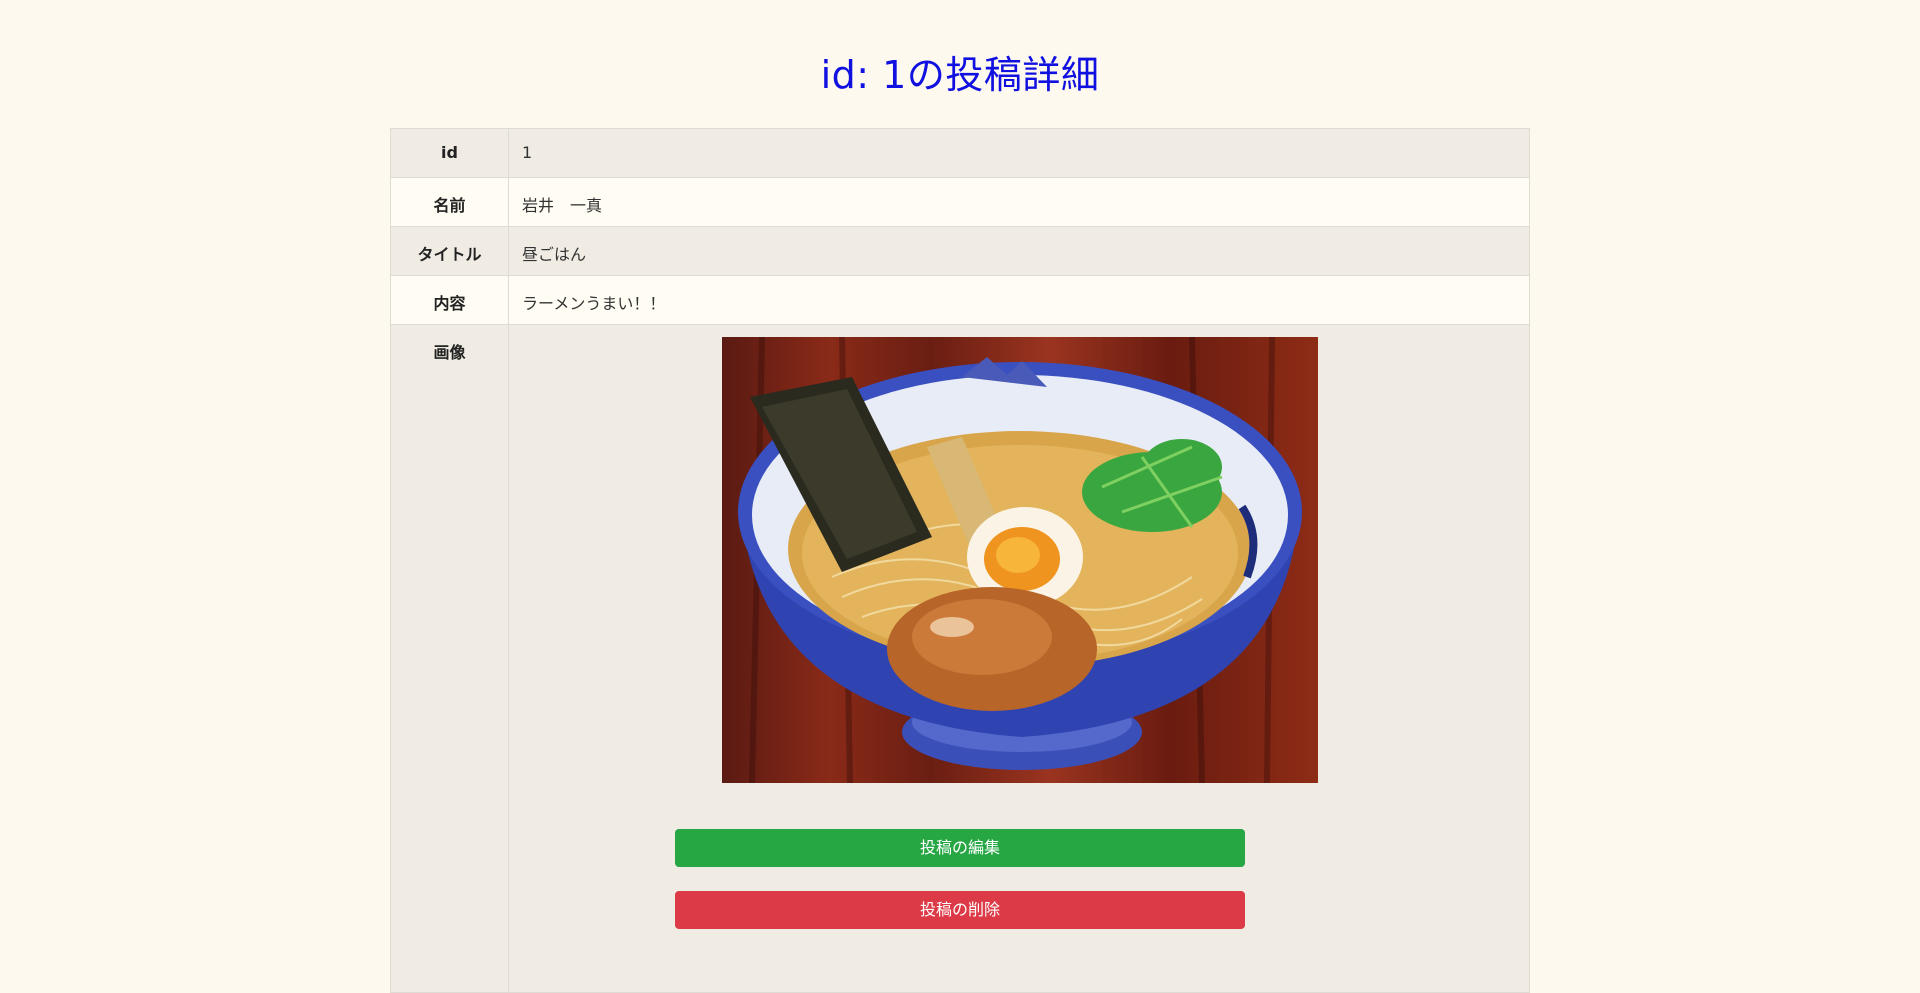  I want to click on table-row: id 1, so click(960, 153).